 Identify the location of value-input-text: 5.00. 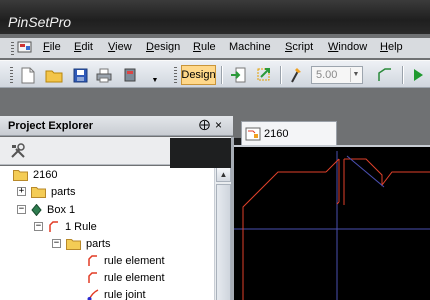
(327, 75).